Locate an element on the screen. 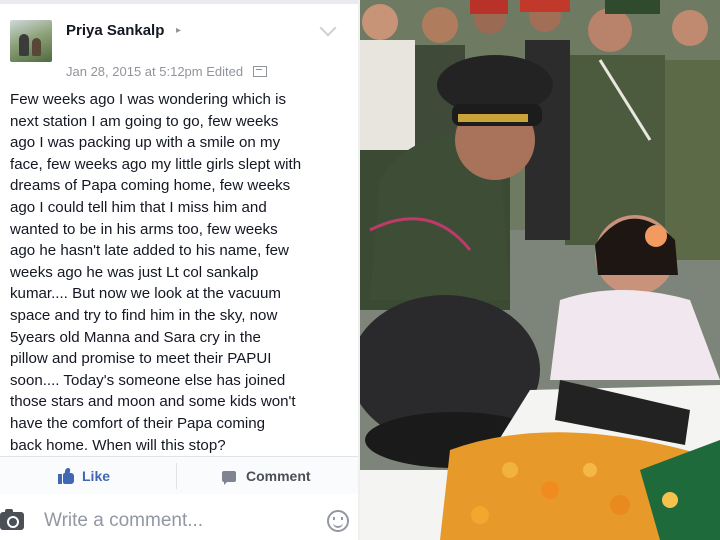 The image size is (720, 540). privacy-icon is located at coordinates (259, 71).